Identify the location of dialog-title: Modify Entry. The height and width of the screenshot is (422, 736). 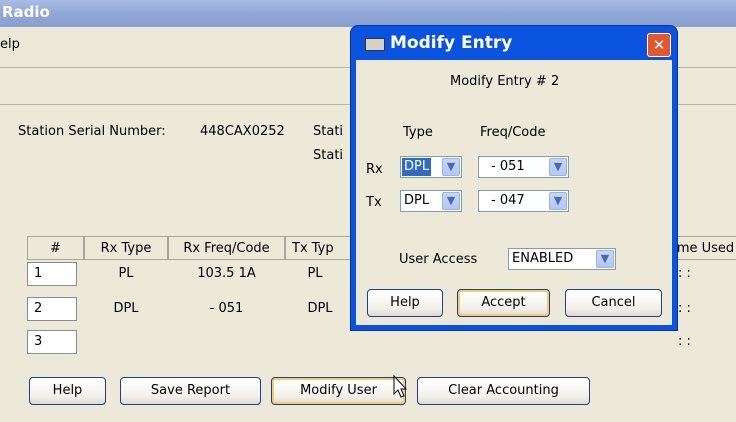
(451, 43).